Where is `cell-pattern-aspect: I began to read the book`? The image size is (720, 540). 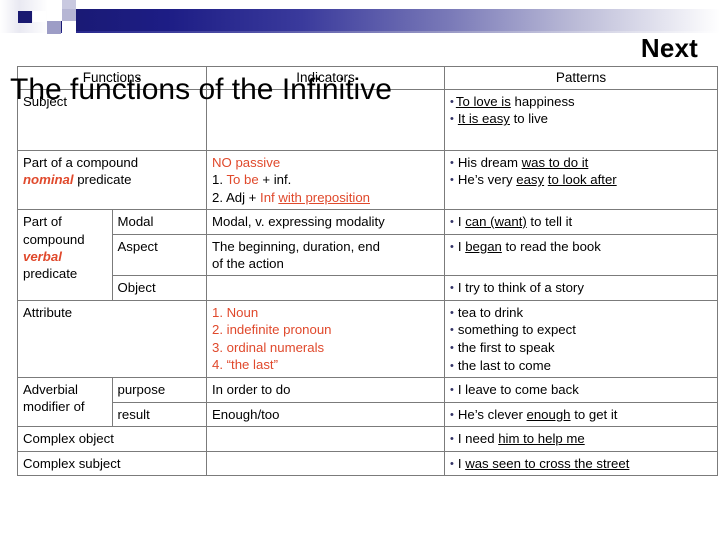 cell-pattern-aspect: I began to read the book is located at coordinates (581, 255).